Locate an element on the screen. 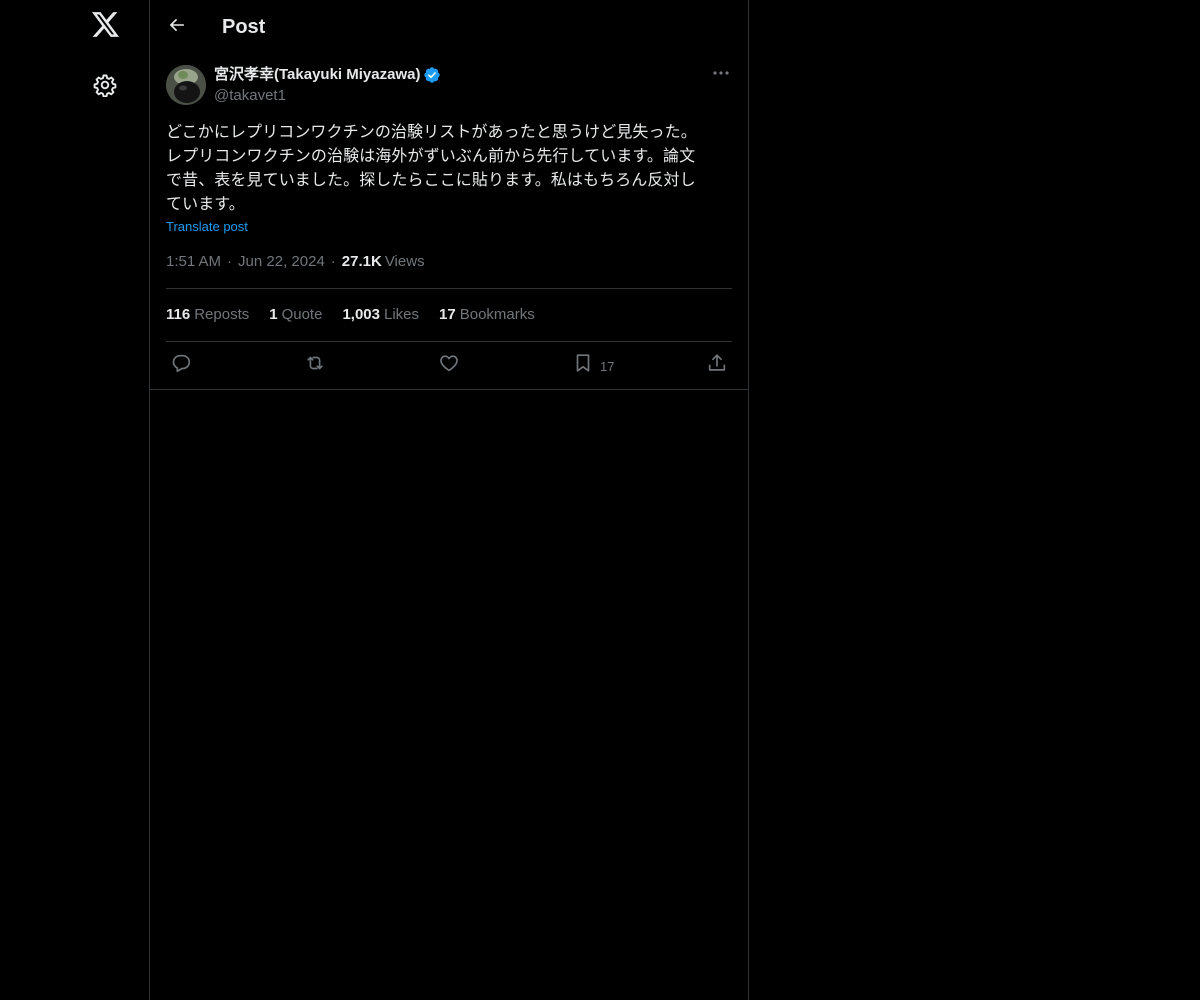 The image size is (1200, 1000). reply-icon is located at coordinates (181, 365).